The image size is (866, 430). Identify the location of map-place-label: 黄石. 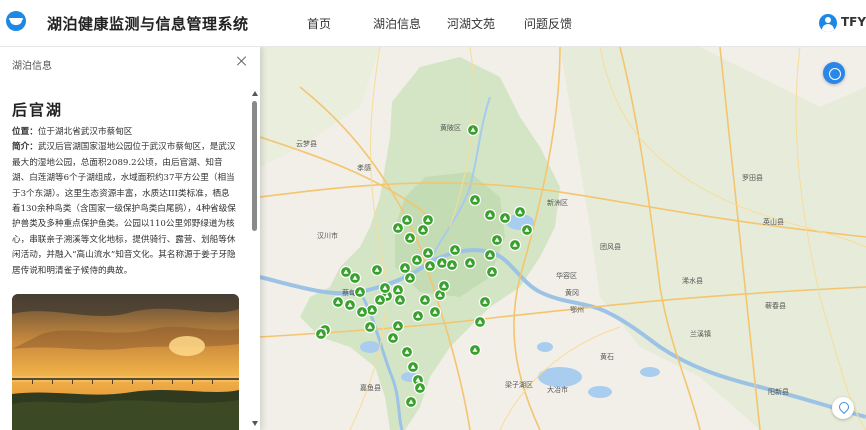
(607, 356).